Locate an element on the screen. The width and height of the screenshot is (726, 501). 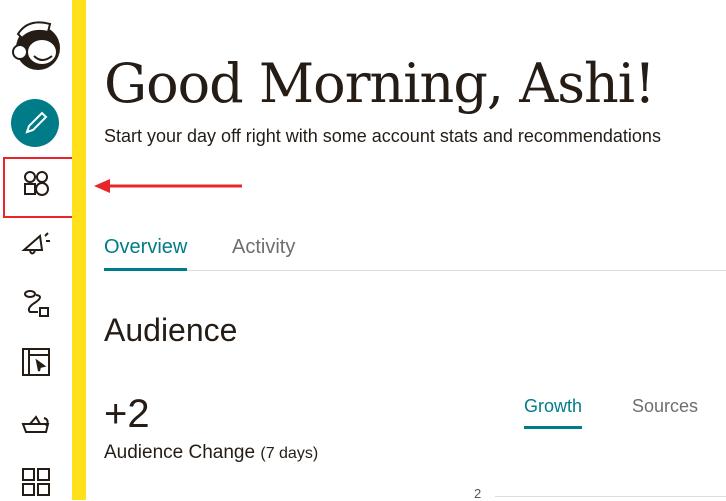
create-button is located at coordinates (35, 123).